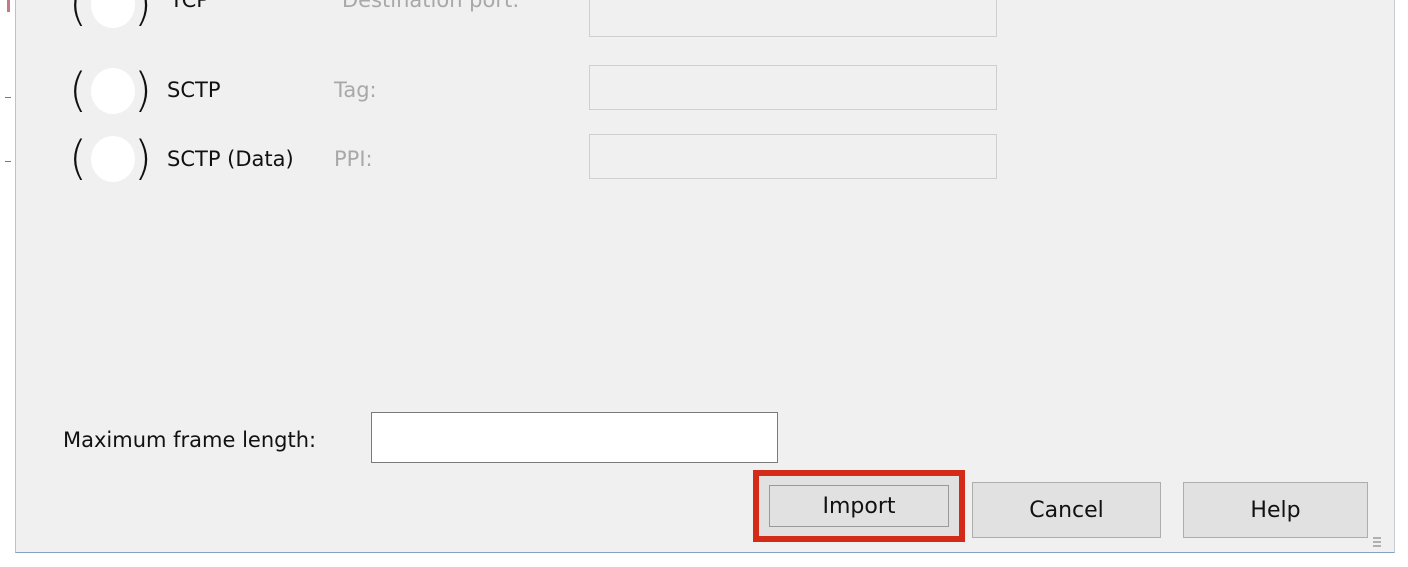 This screenshot has width=1408, height=567. I want to click on max-frame-length-input, so click(574, 437).